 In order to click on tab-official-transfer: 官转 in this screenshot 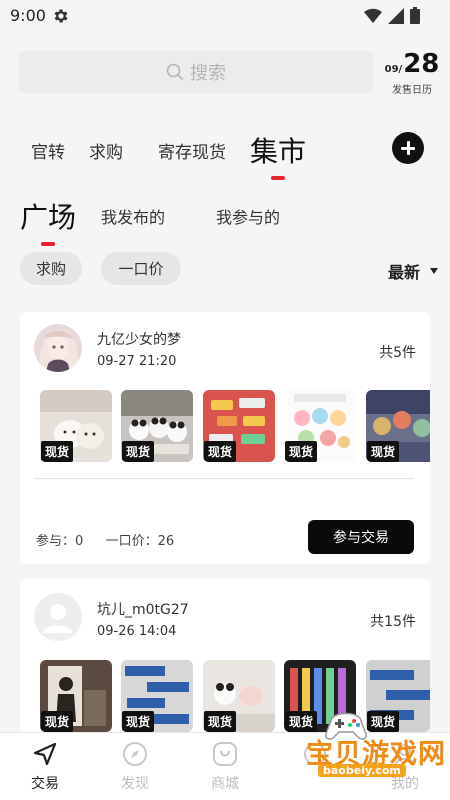, I will do `click(48, 150)`.